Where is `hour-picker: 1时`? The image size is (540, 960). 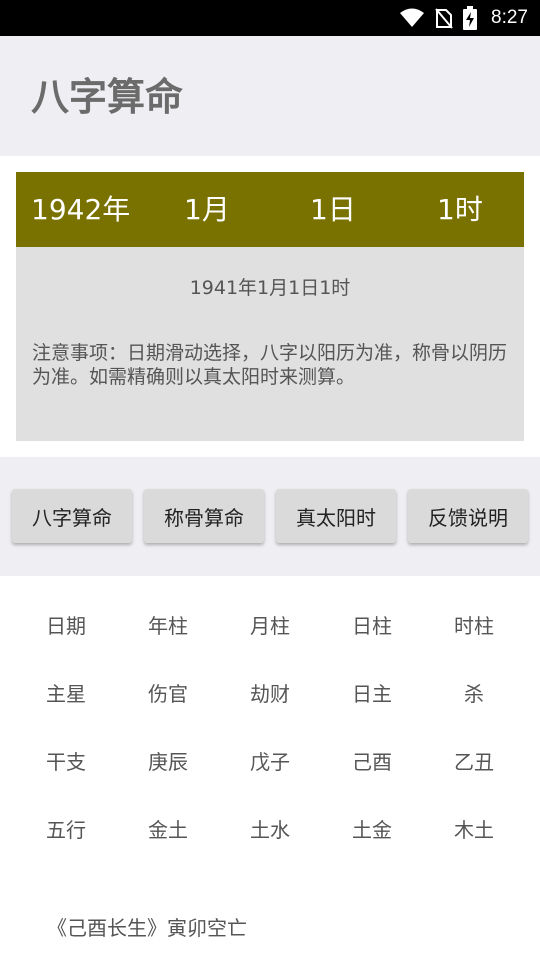
hour-picker: 1时 is located at coordinates (460, 209).